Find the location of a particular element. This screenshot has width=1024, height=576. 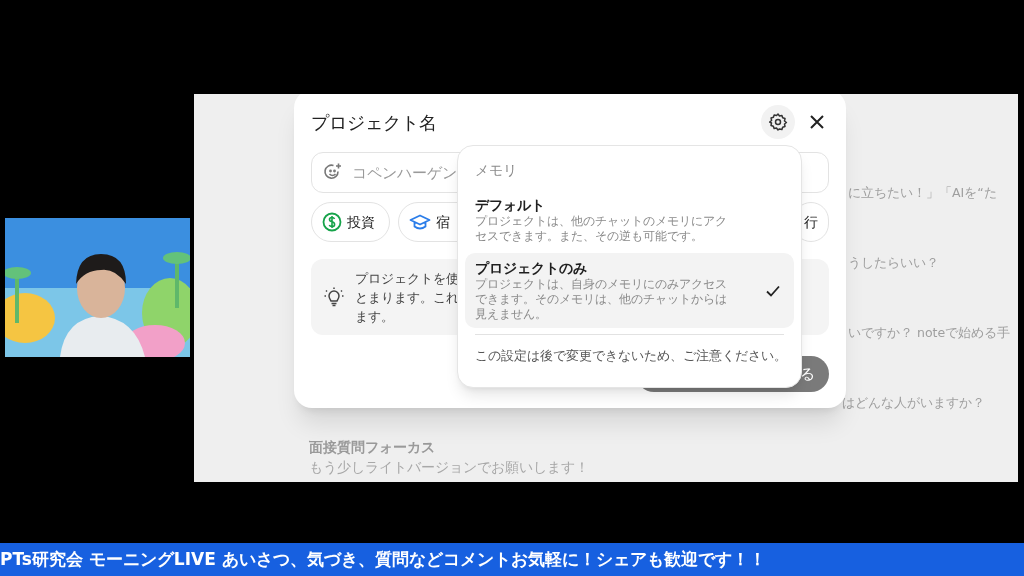

tip-text: ます。 is located at coordinates (375, 316).